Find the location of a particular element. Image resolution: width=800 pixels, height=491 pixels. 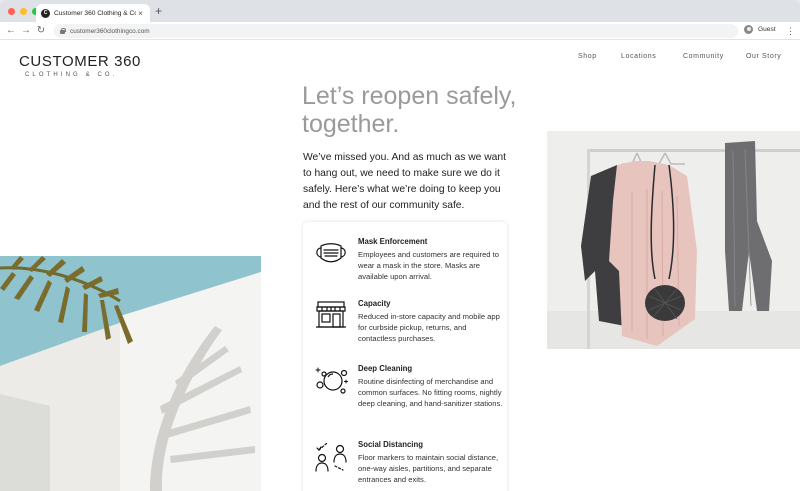

site-favicon-icon: C is located at coordinates (45, 13).